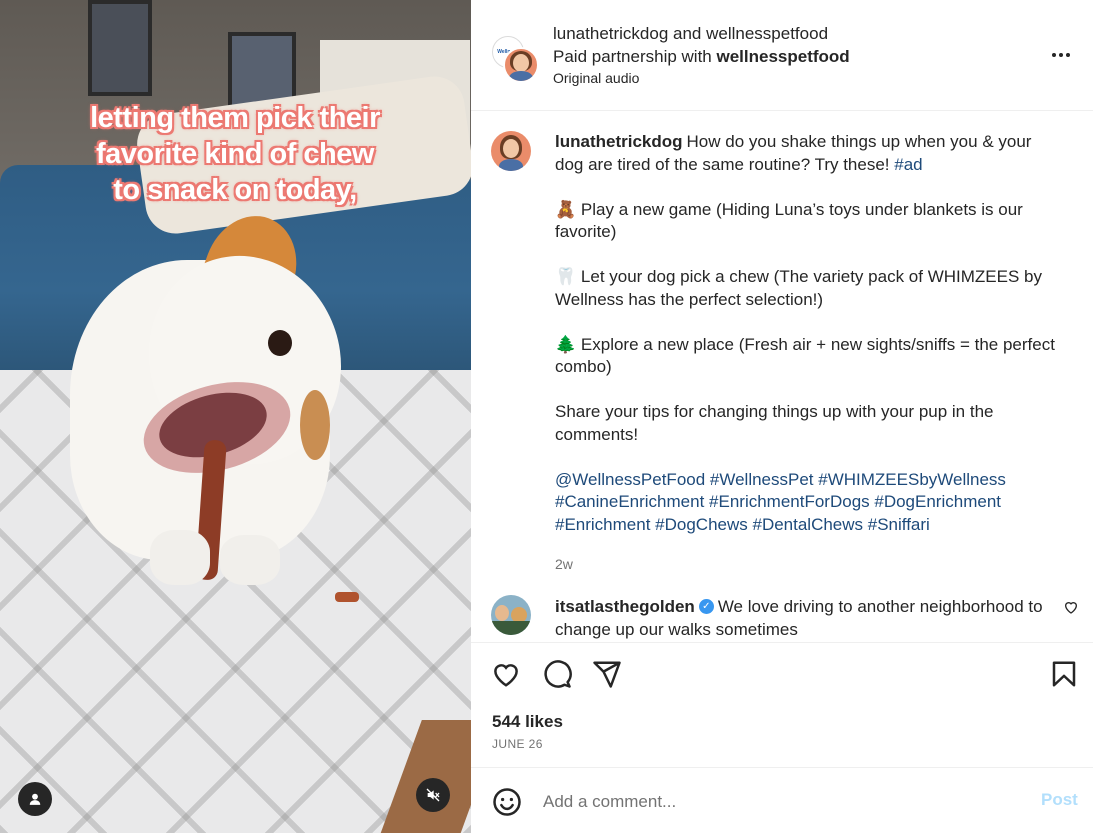  What do you see at coordinates (566, 276) in the screenshot?
I see `tooth-icon: 🦷` at bounding box center [566, 276].